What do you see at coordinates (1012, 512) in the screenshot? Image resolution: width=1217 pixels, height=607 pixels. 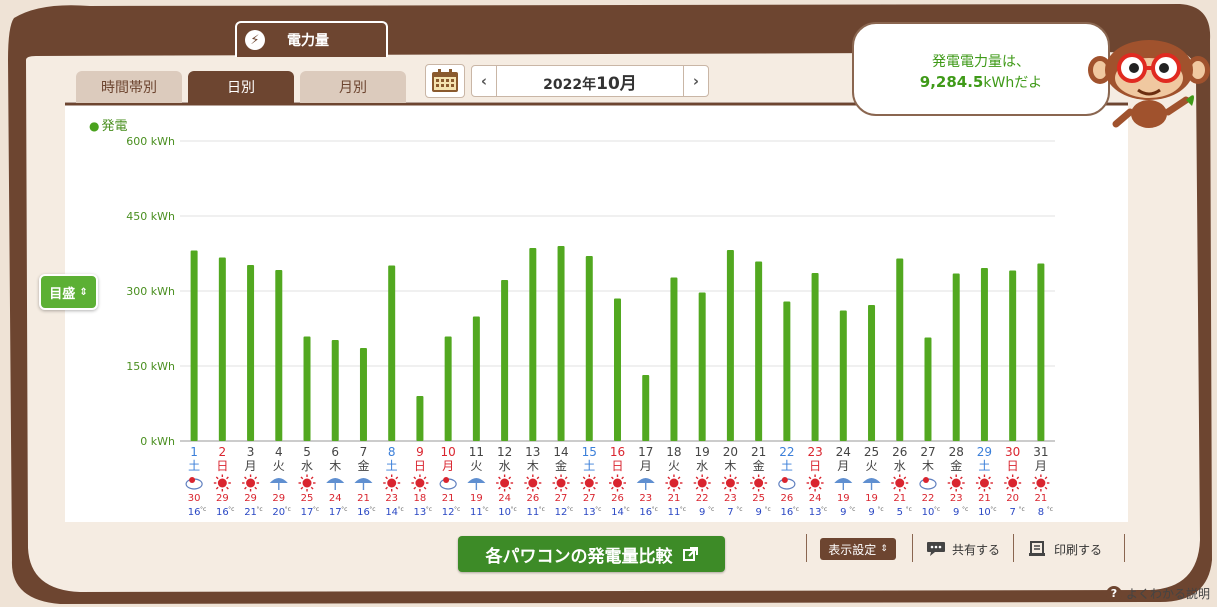 I see `temp-low-label: 7` at bounding box center [1012, 512].